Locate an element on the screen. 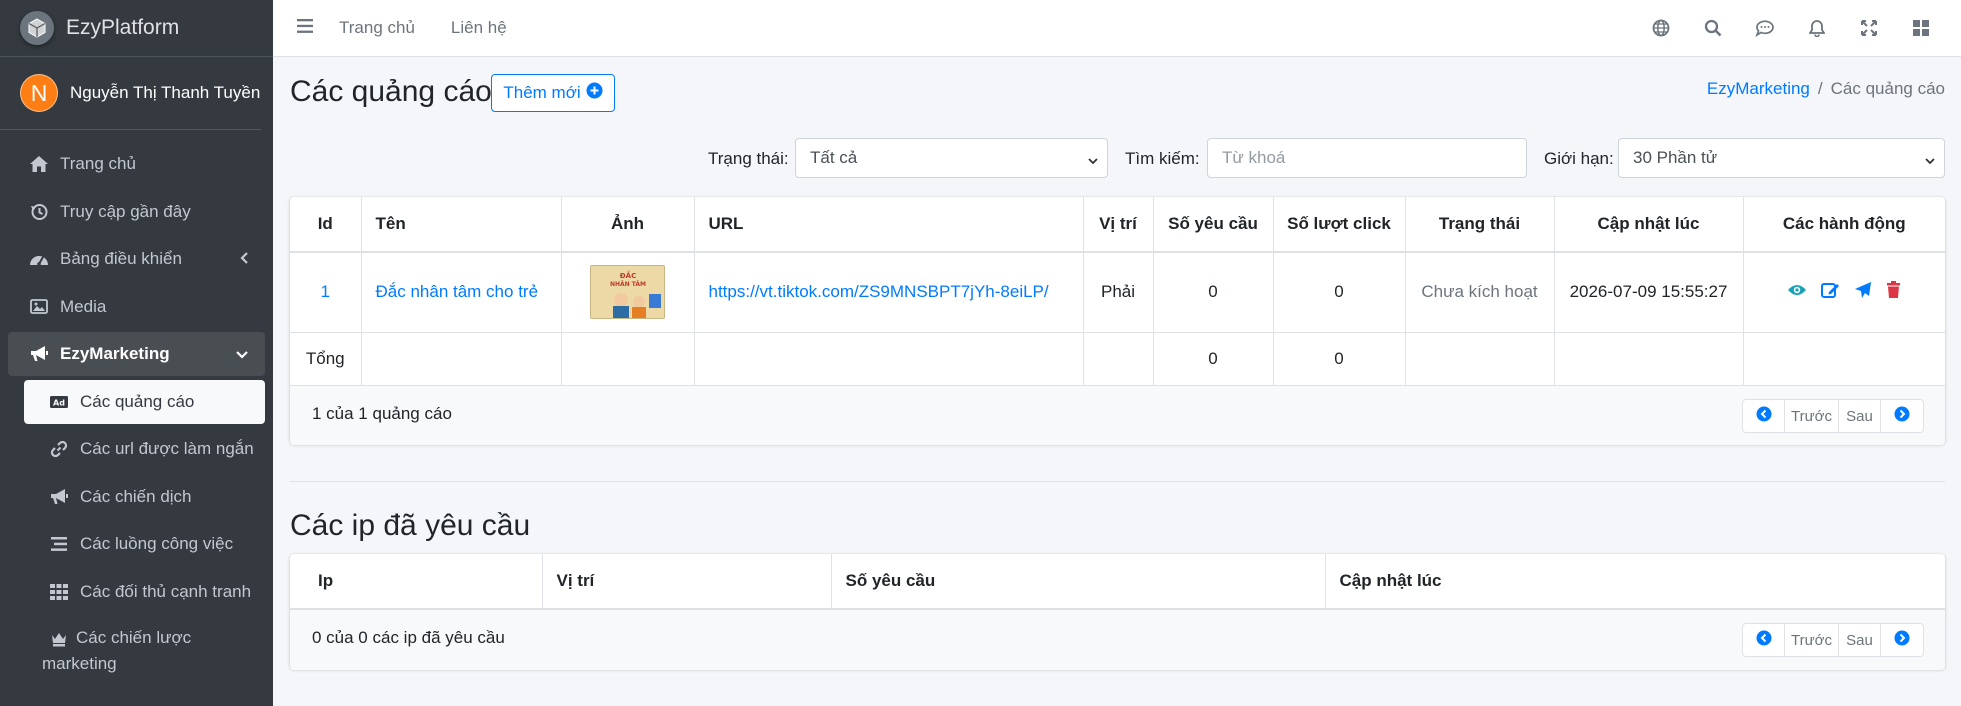 This screenshot has height=706, width=1961. col-header-image: Ảnh is located at coordinates (628, 225).